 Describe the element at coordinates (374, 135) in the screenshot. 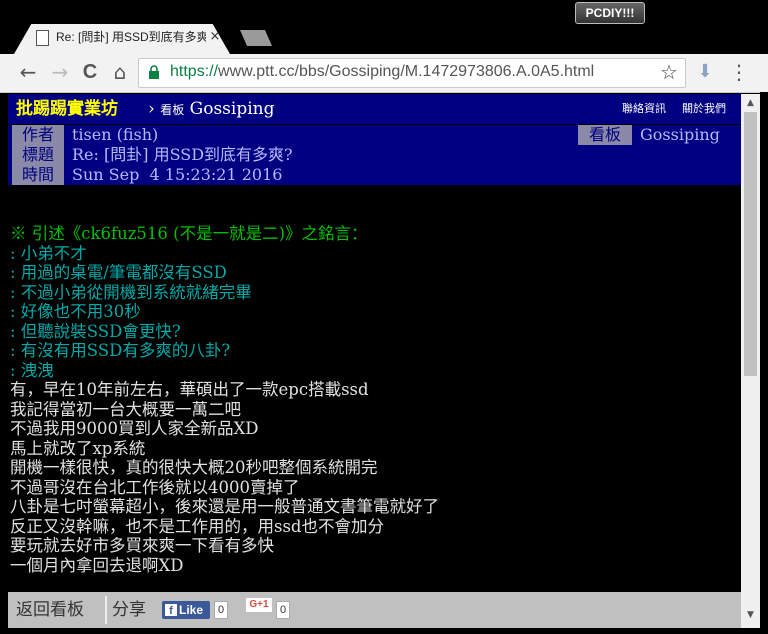

I see `meta-author-row: 作者 tisen (fish) 看板 Gossiping` at that location.